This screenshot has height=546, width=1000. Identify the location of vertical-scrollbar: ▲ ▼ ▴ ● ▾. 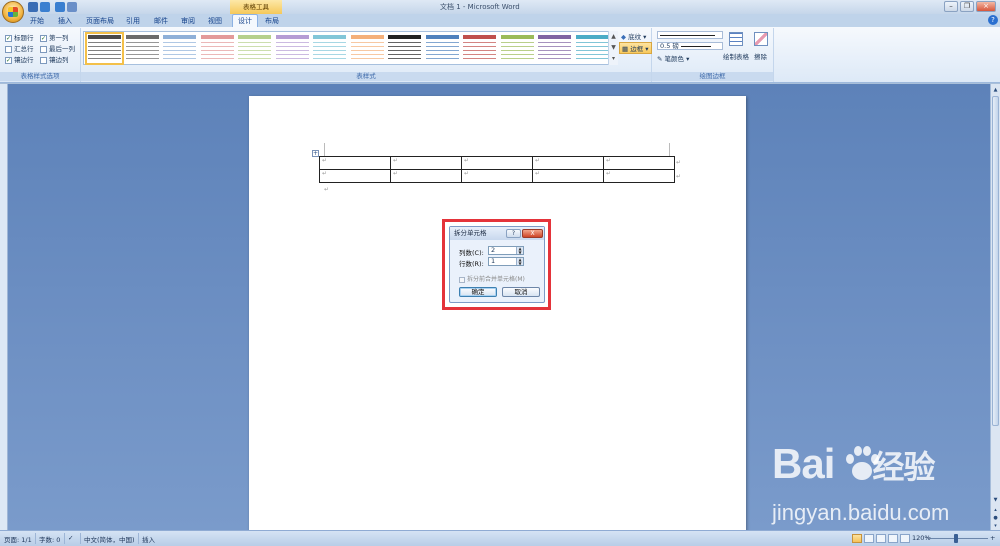
(995, 307).